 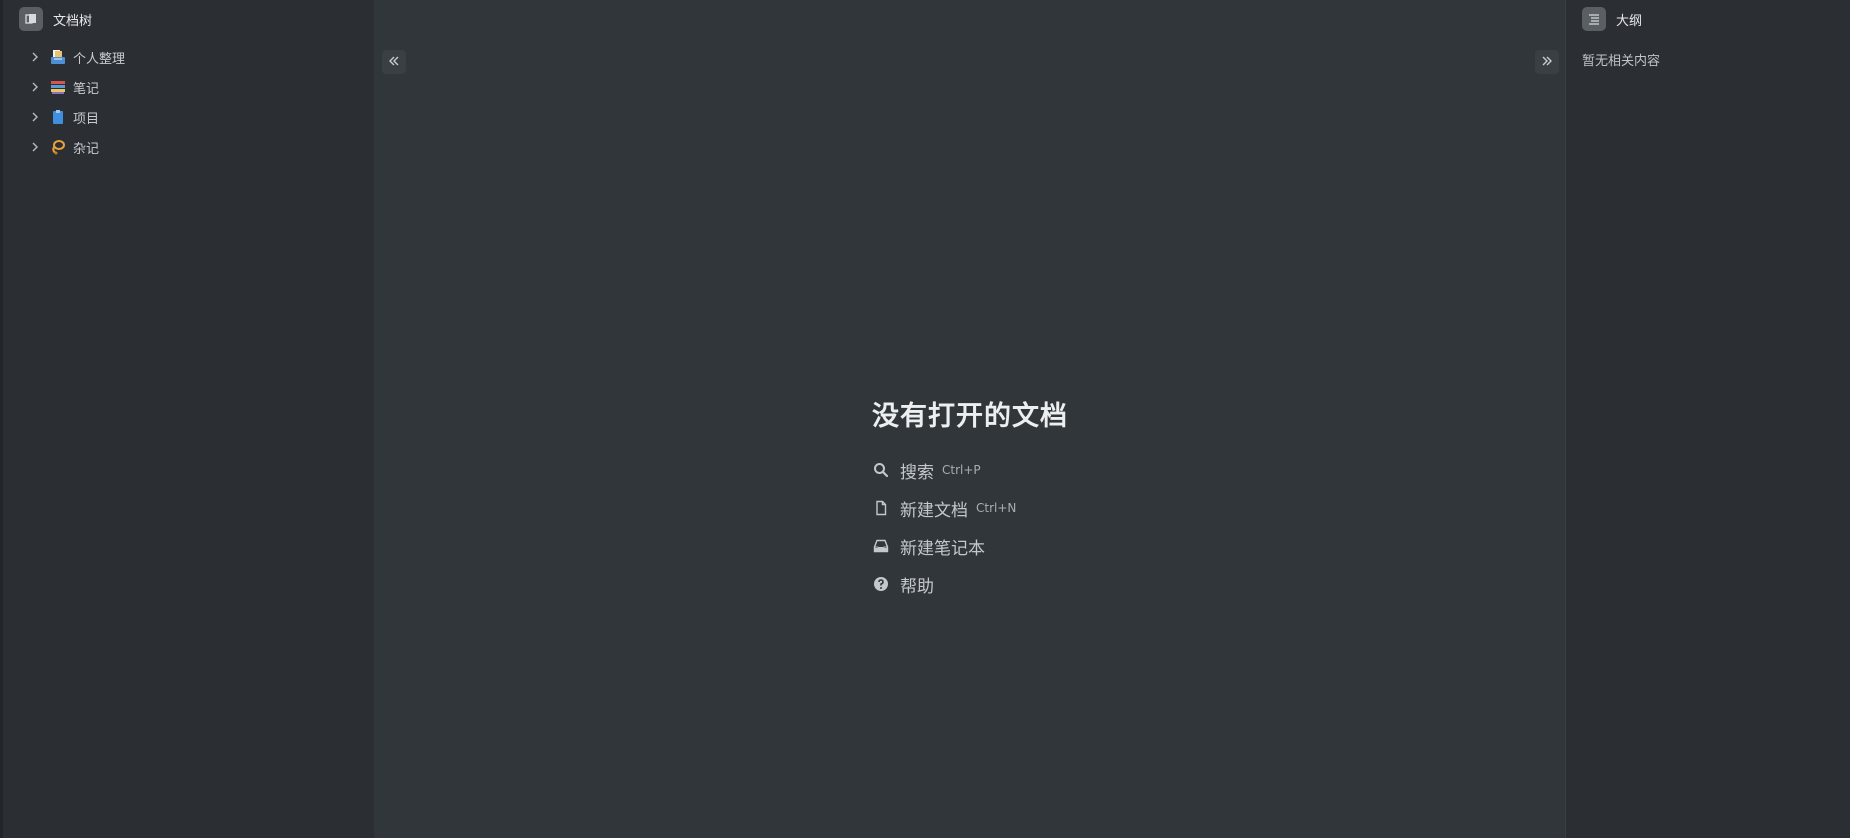 What do you see at coordinates (881, 546) in the screenshot?
I see `inbox-icon` at bounding box center [881, 546].